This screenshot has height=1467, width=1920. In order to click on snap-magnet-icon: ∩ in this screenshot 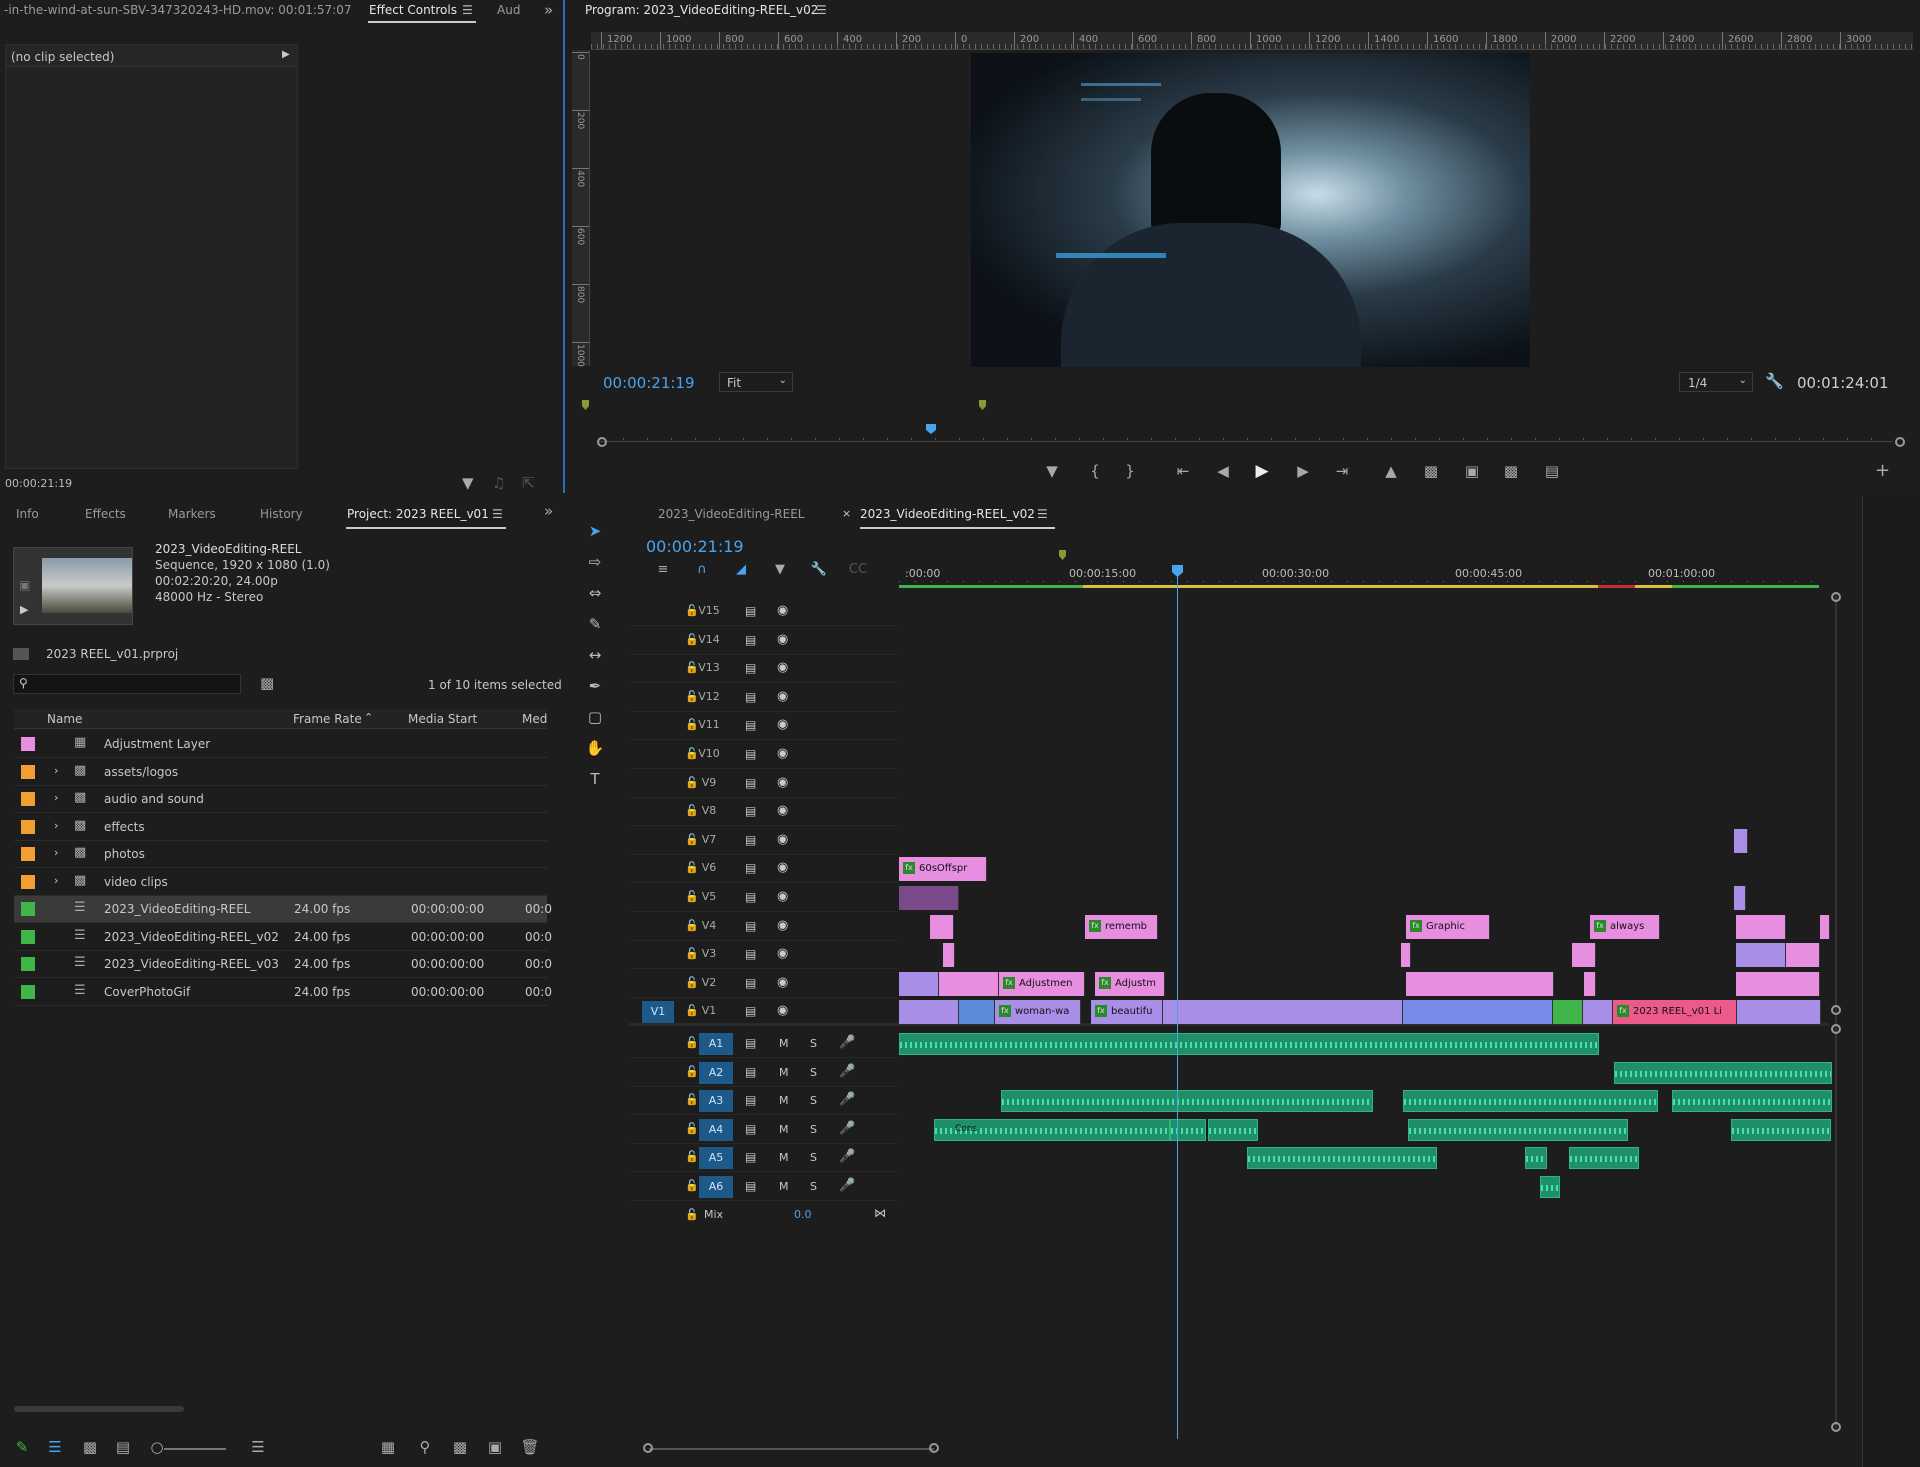, I will do `click(702, 570)`.